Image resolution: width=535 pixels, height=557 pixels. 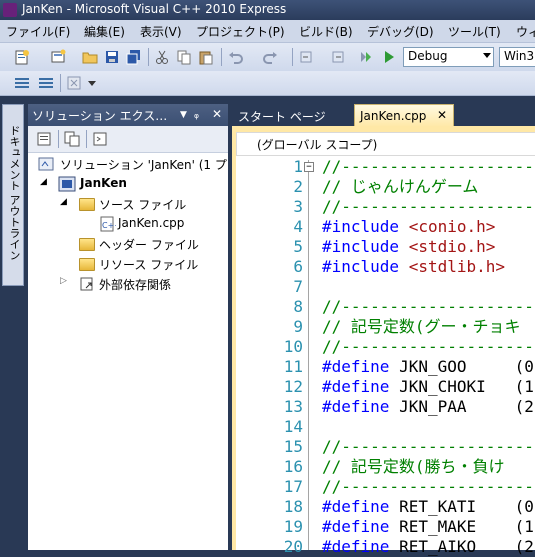 What do you see at coordinates (474, 31) in the screenshot?
I see `menu-tools: ツール(T)` at bounding box center [474, 31].